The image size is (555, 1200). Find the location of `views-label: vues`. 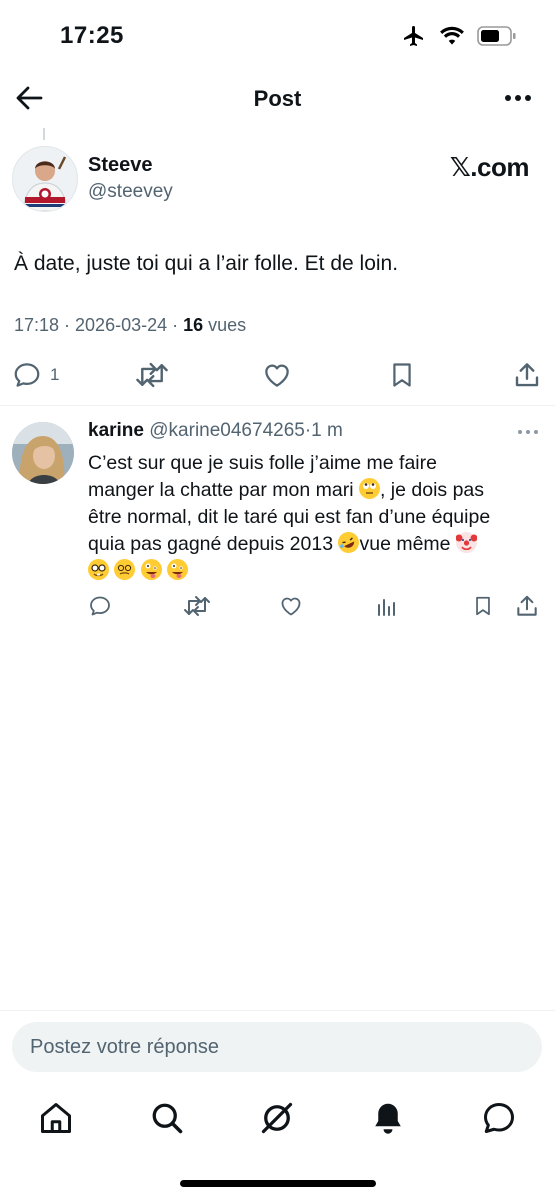

views-label: vues is located at coordinates (225, 325).